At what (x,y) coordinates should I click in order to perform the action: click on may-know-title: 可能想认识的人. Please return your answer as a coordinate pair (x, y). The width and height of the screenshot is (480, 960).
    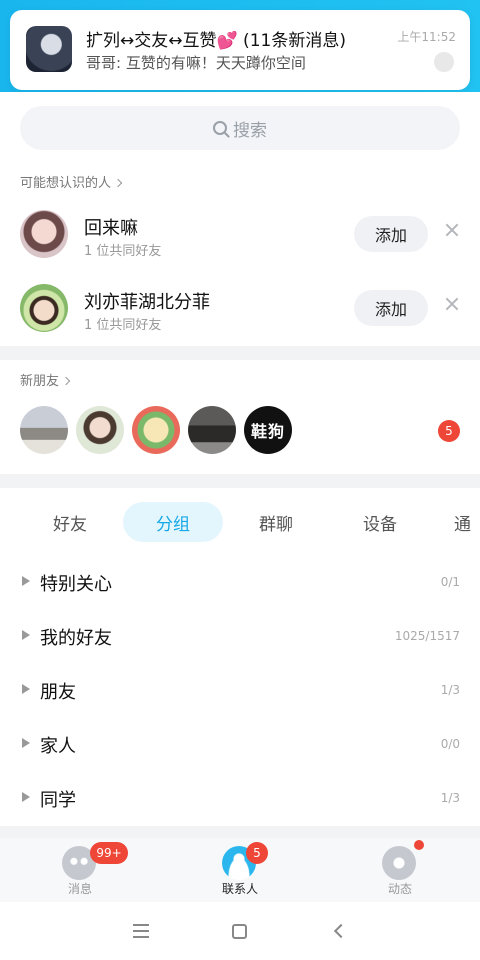
    Looking at the image, I should click on (66, 183).